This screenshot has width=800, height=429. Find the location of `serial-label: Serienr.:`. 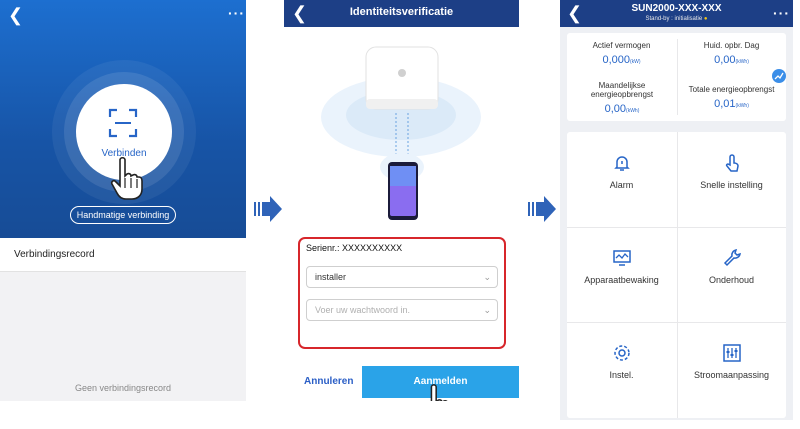

serial-label: Serienr.: is located at coordinates (323, 248).